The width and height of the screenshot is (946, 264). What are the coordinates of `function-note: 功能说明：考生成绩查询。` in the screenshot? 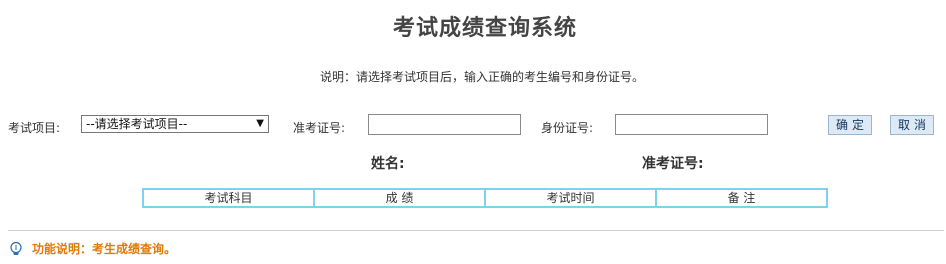 It's located at (92, 248).